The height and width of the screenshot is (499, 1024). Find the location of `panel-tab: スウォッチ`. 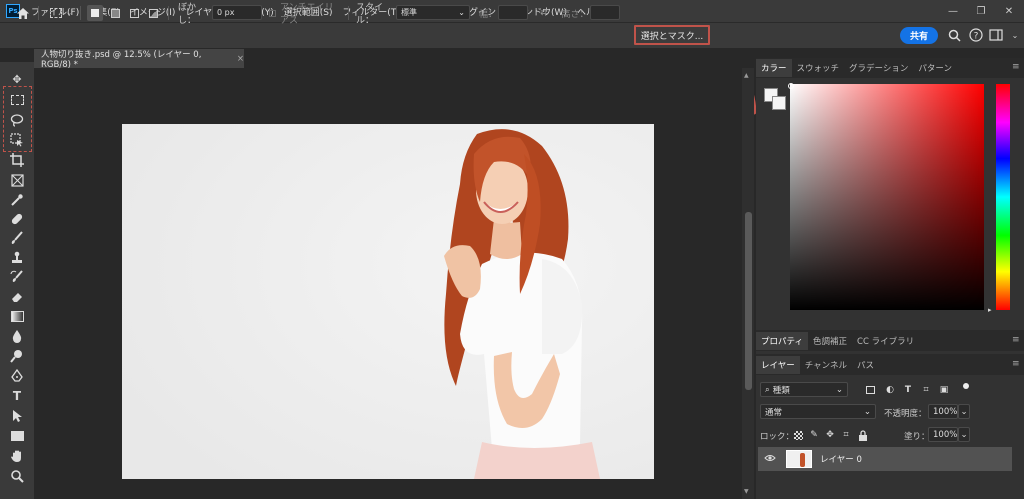

panel-tab: スウォッチ is located at coordinates (818, 68).